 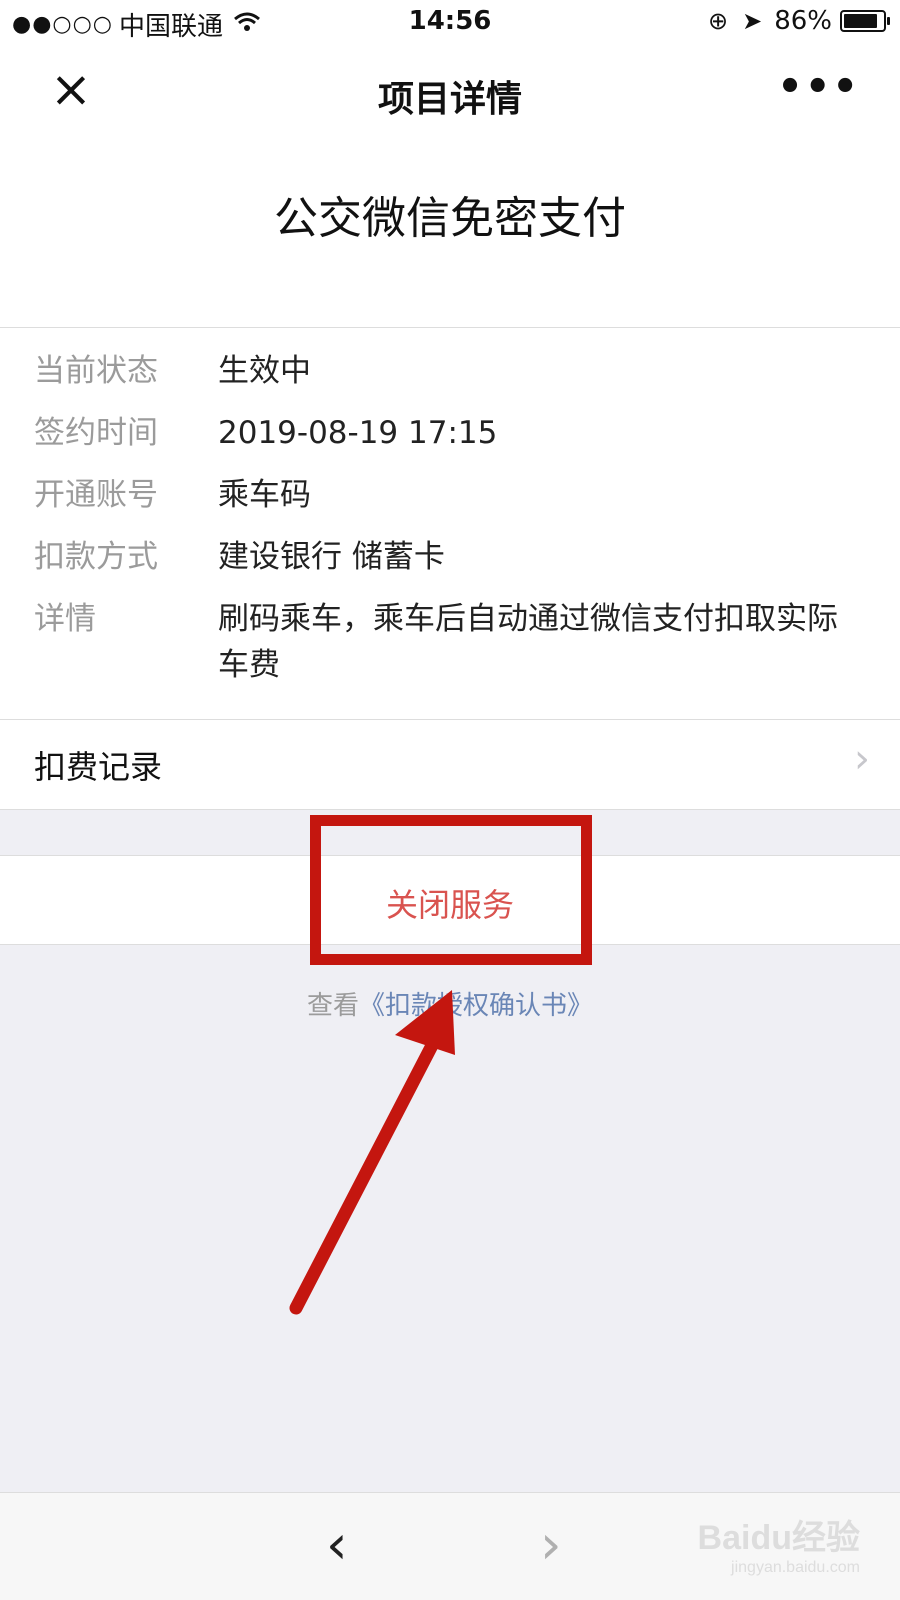 I want to click on forward-chevron-icon: ›, so click(x=551, y=1544).